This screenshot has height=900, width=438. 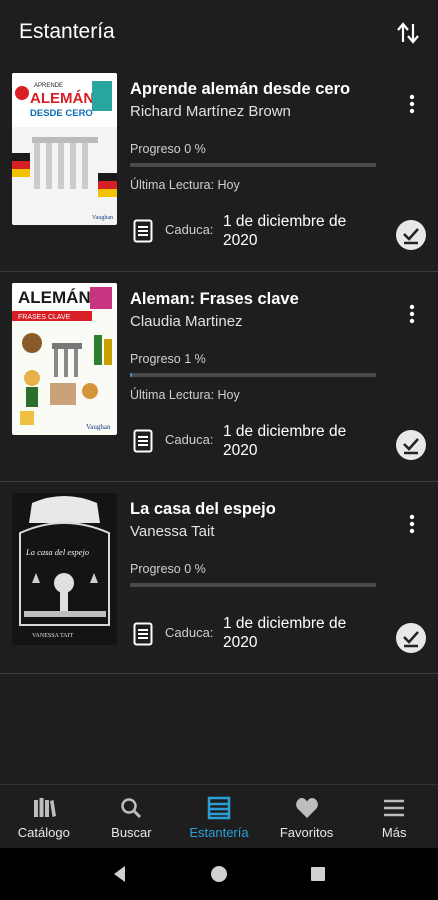 What do you see at coordinates (219, 33) in the screenshot?
I see `app-bar: Estantería` at bounding box center [219, 33].